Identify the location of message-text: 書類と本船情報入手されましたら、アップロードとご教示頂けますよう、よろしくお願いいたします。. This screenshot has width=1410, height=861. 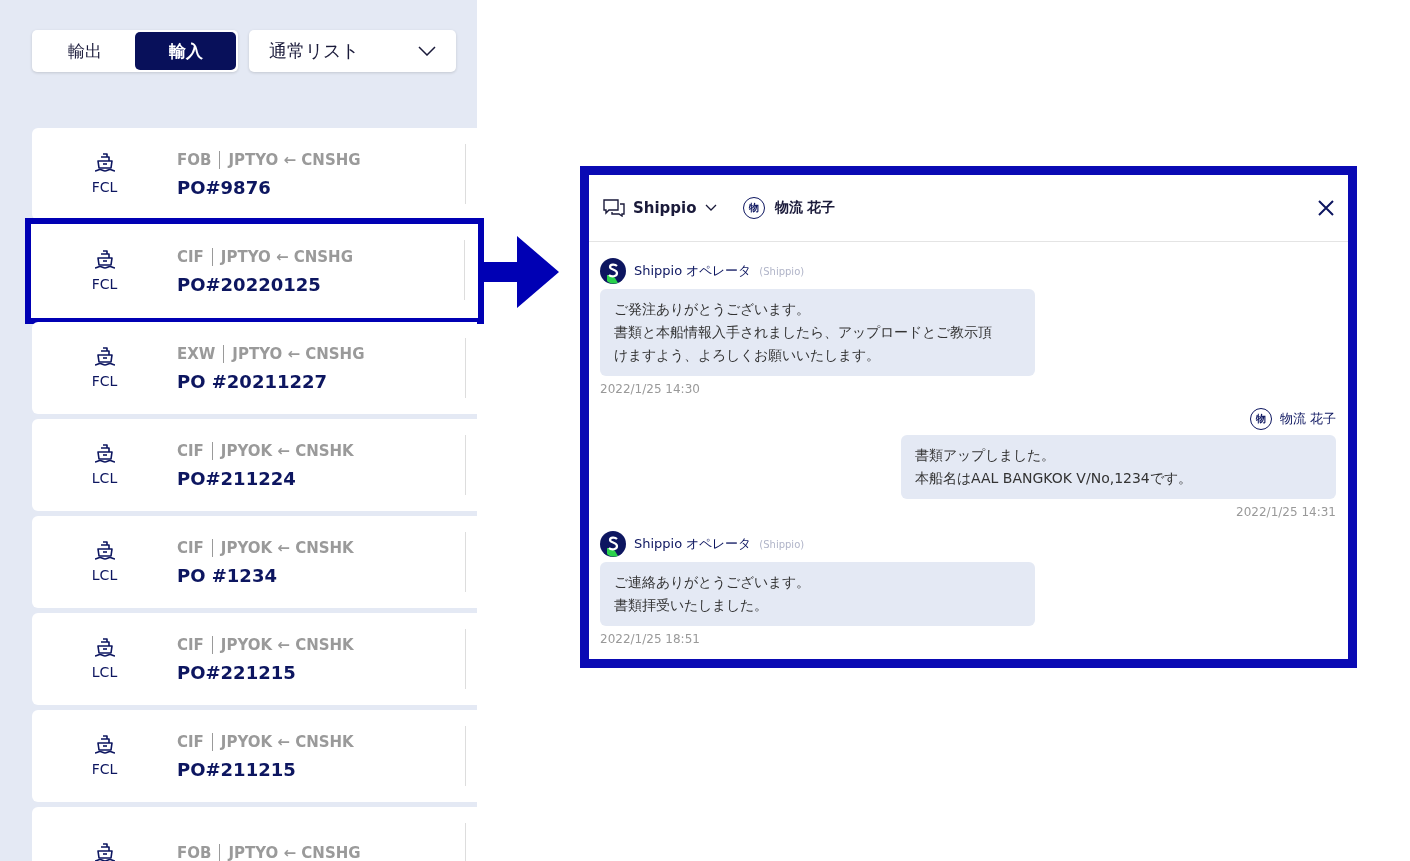
(803, 344).